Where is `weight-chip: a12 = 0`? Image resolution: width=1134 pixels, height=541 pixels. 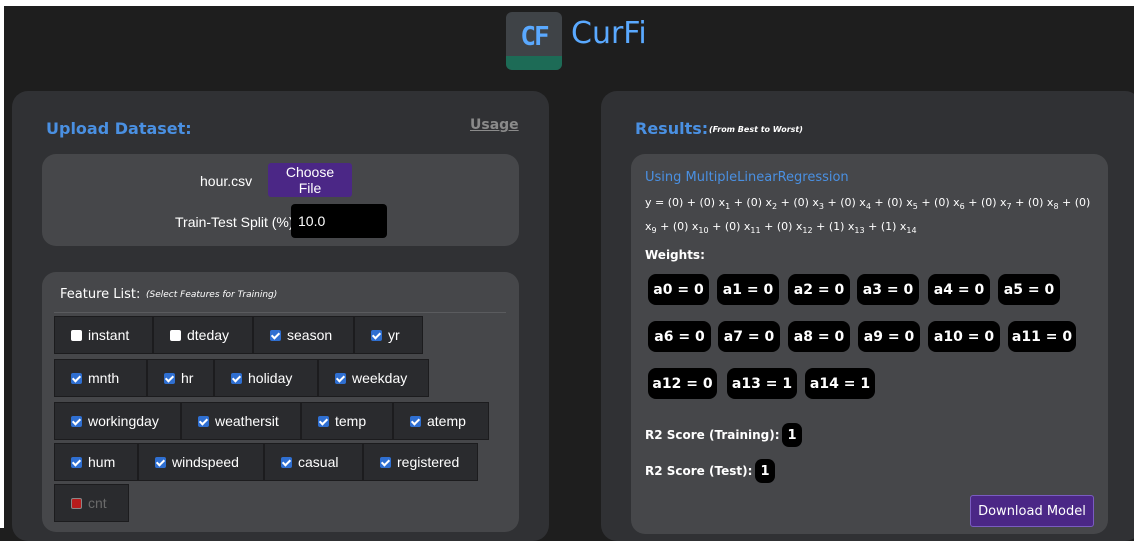 weight-chip: a12 = 0 is located at coordinates (682, 383).